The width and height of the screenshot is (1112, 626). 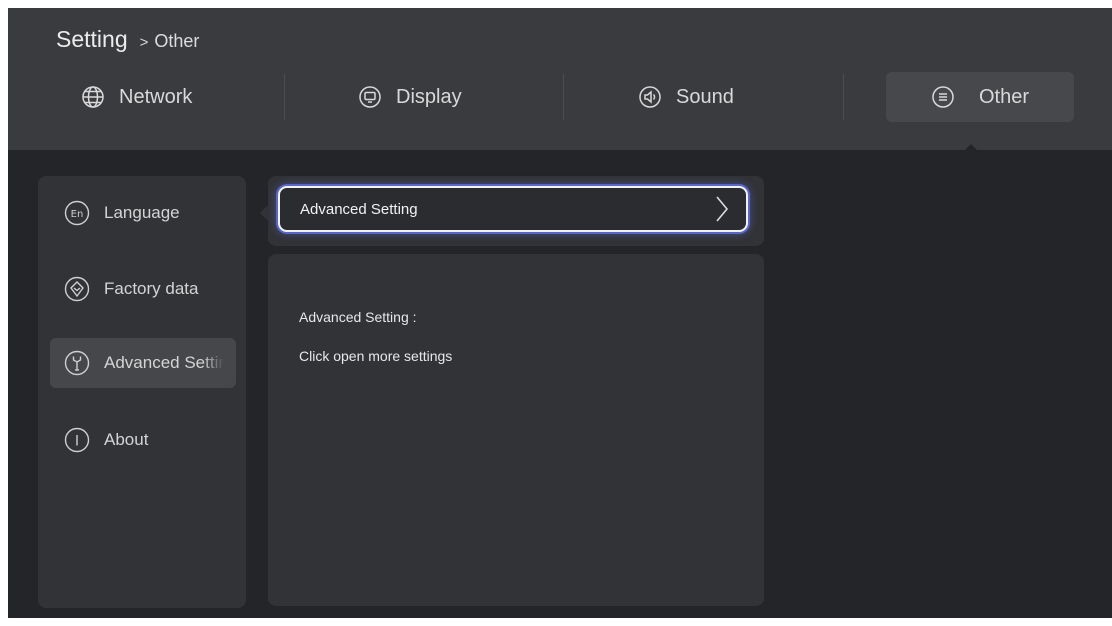 I want to click on sidebar-focus-pointer, so click(x=264, y=213).